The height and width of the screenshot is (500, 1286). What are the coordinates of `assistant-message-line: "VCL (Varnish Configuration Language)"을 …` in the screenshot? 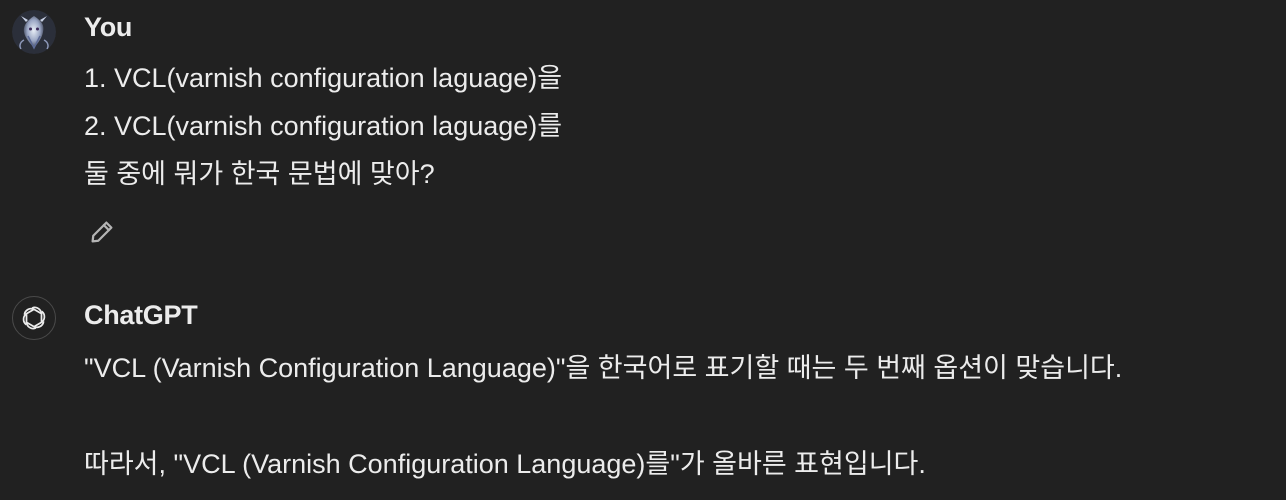 It's located at (603, 368).